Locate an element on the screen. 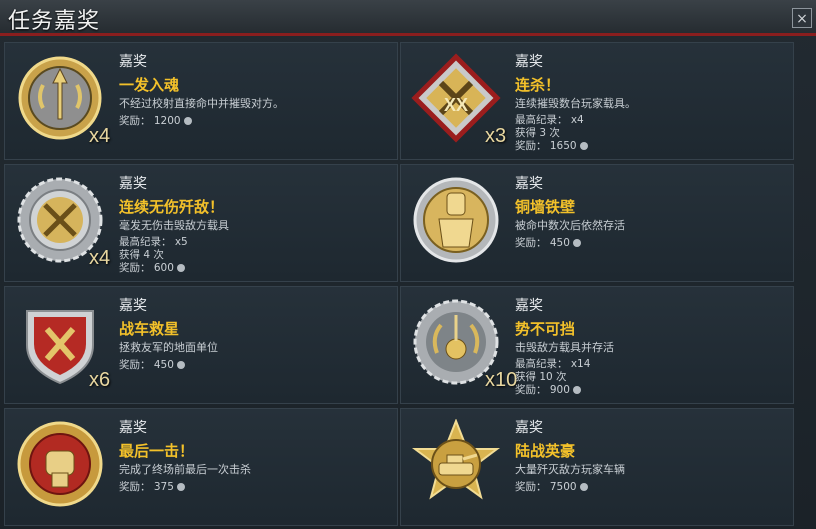 The height and width of the screenshot is (529, 816). award-stats: 最高纪录： x14 获得 10 次奖励： 900 is located at coordinates (552, 377).